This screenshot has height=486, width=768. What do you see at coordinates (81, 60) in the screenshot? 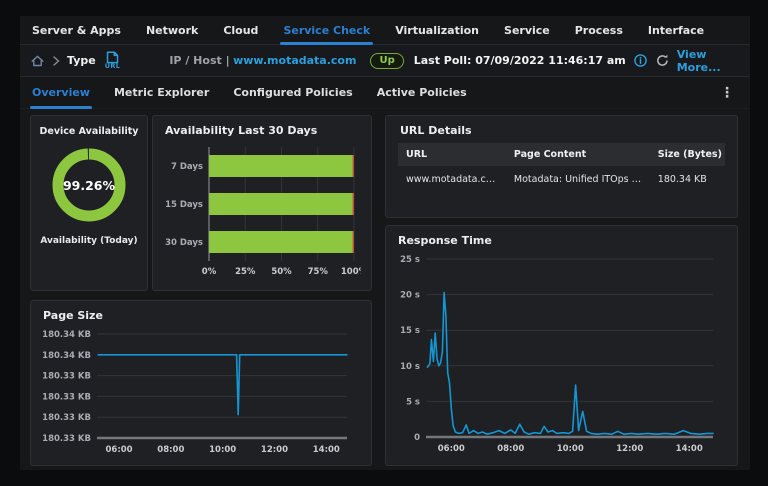
I see `breadcrumb-type-label: Type` at bounding box center [81, 60].